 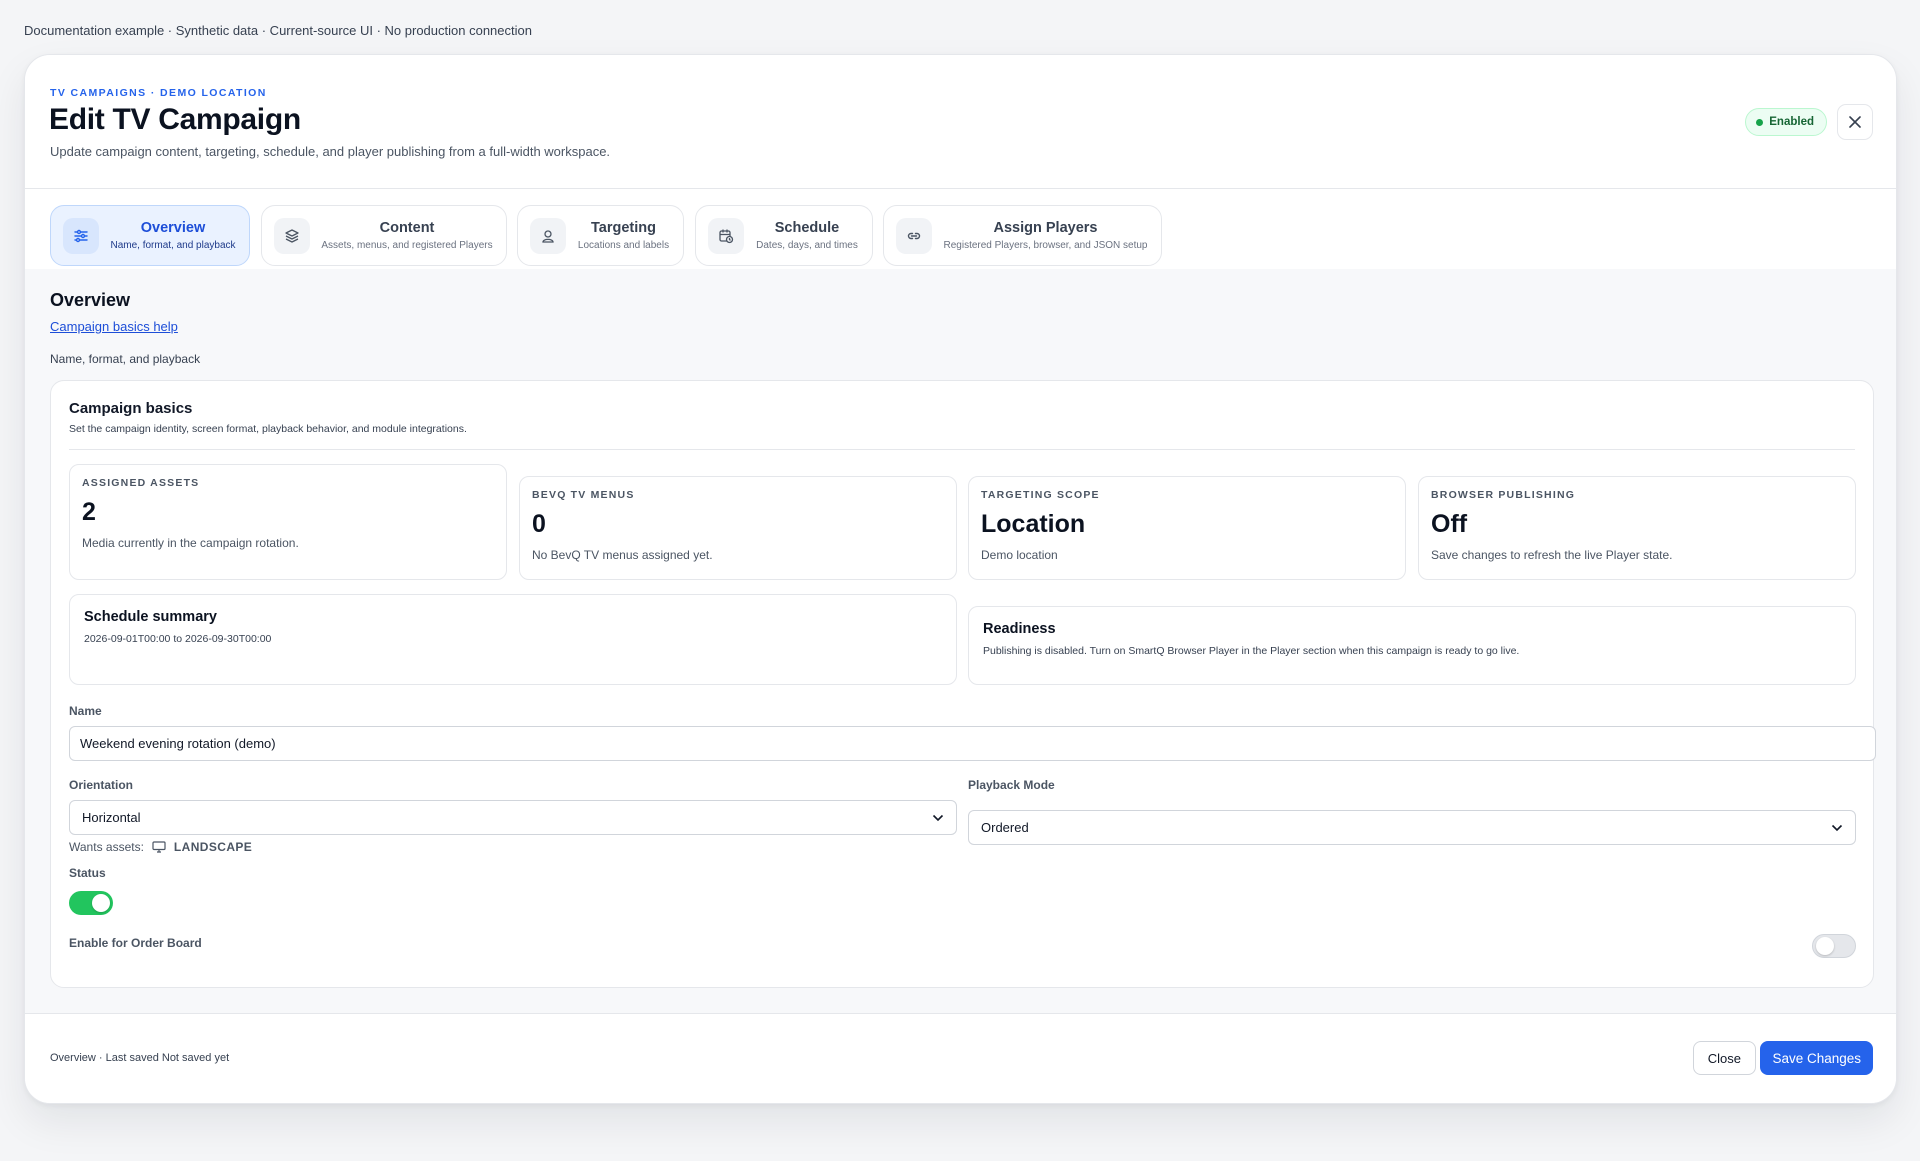 What do you see at coordinates (623, 228) in the screenshot?
I see `tab-label: Targeting` at bounding box center [623, 228].